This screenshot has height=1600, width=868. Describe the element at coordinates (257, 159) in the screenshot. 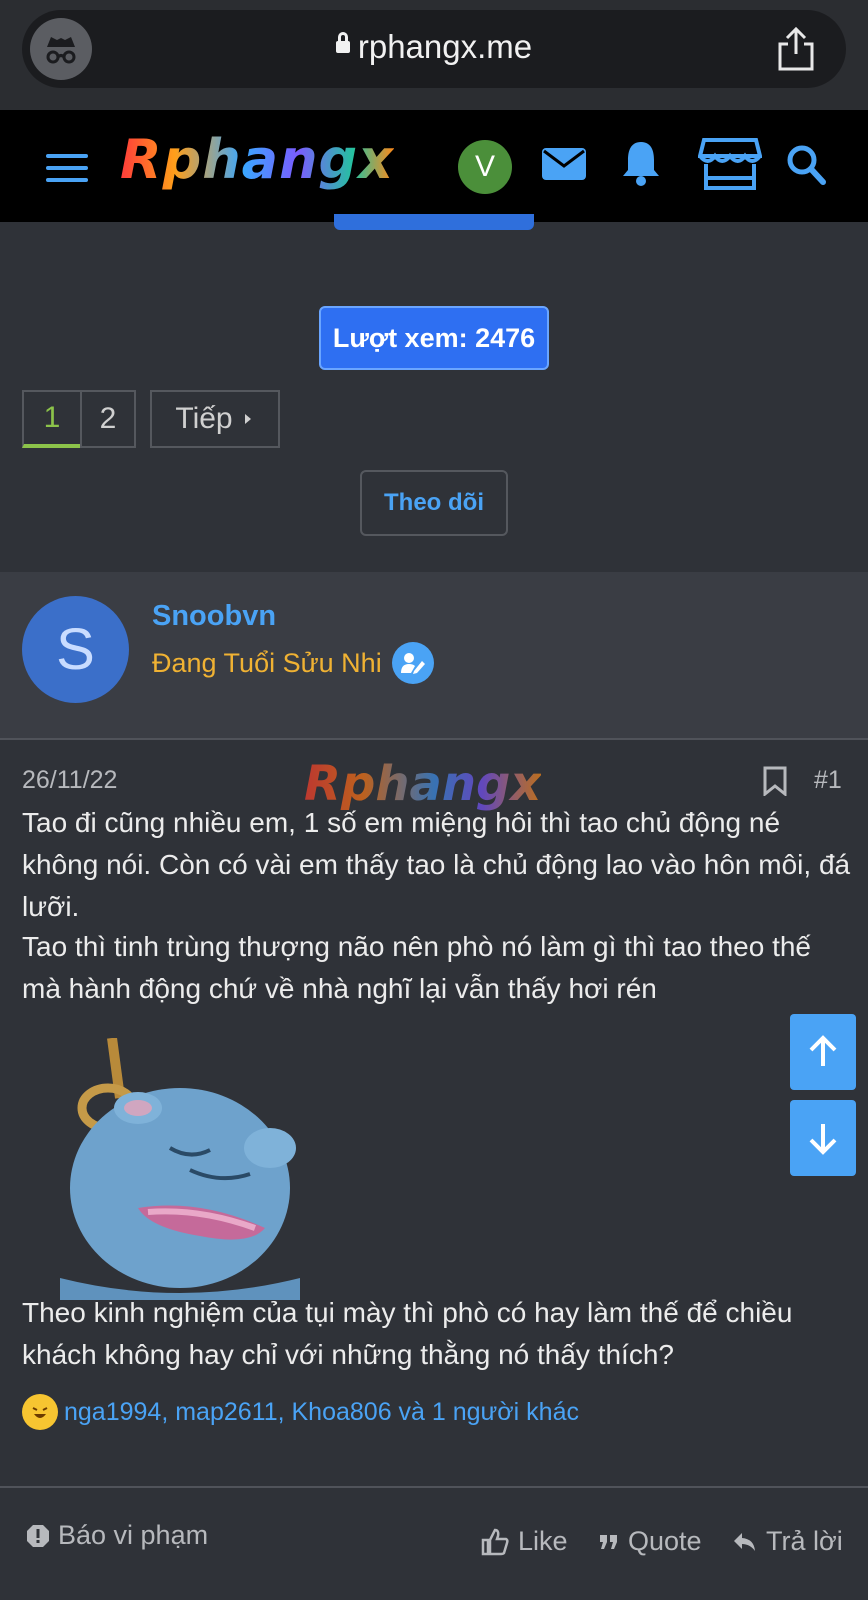

I see `site-logo: Rphangx` at that location.